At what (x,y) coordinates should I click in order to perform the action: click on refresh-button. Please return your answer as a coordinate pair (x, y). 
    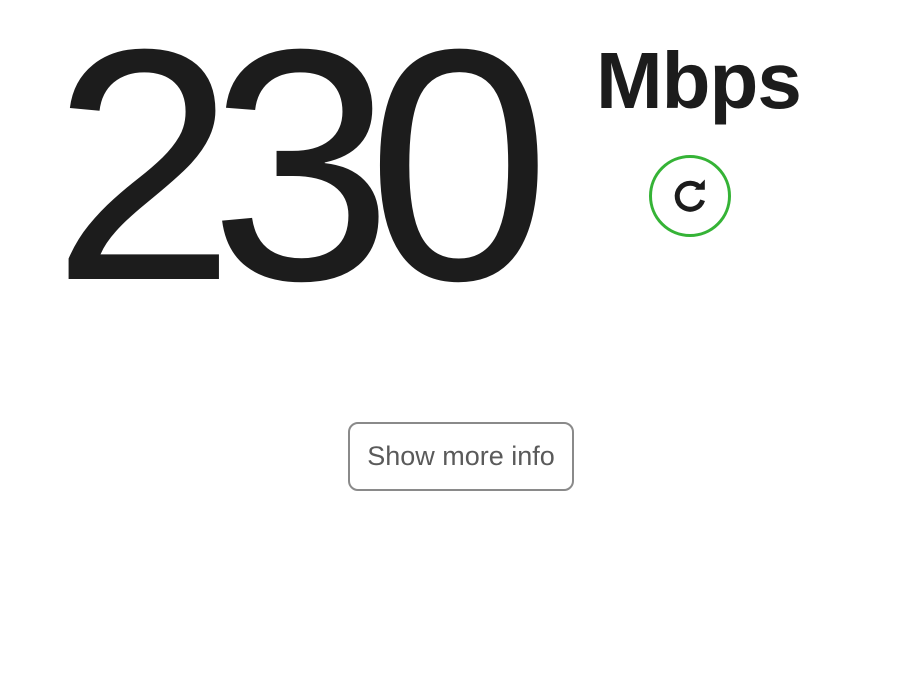
    Looking at the image, I should click on (690, 196).